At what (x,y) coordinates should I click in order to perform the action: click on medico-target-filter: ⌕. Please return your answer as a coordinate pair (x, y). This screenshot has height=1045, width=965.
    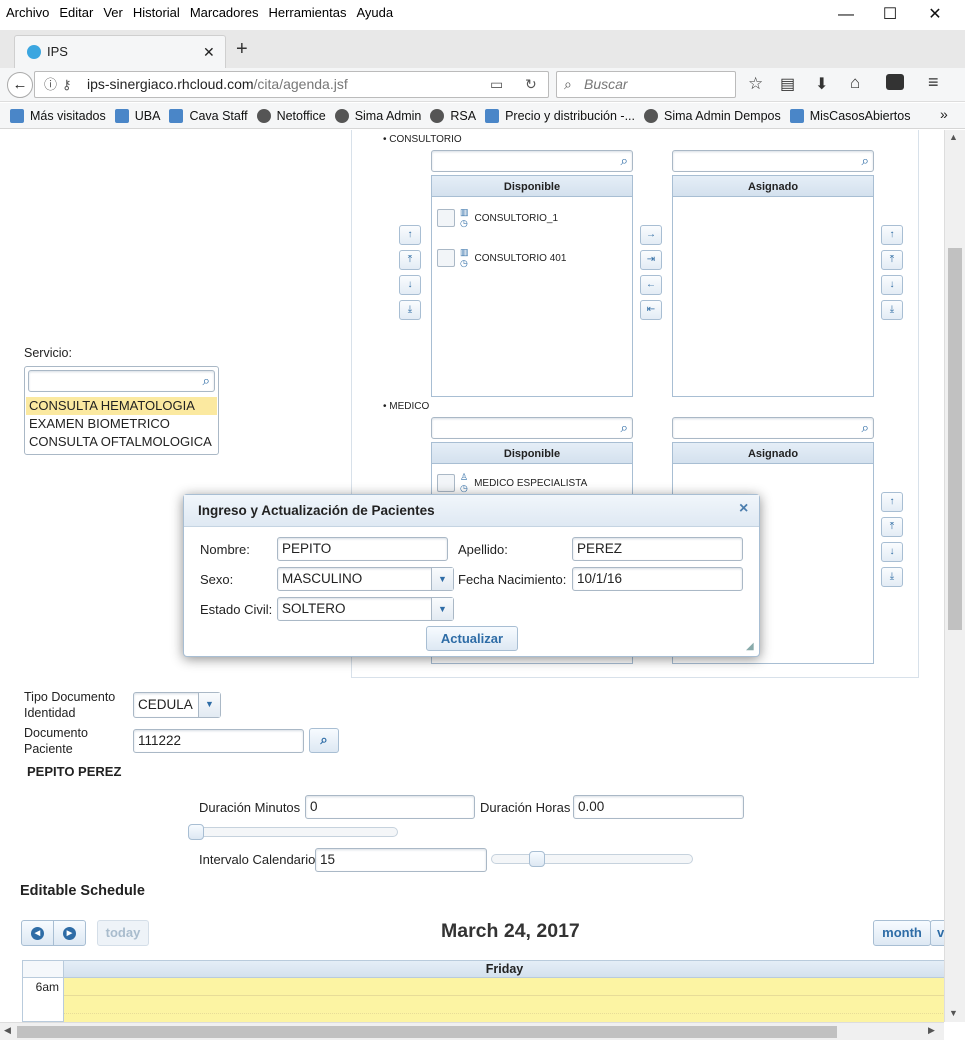
    Looking at the image, I should click on (773, 428).